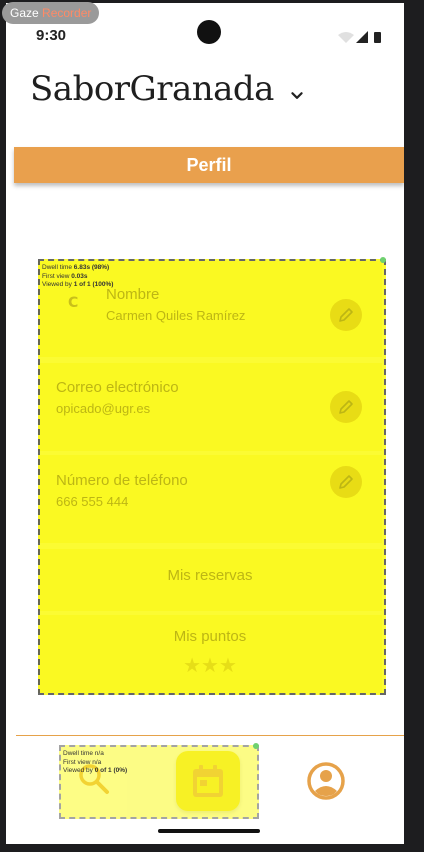 Image resolution: width=424 pixels, height=852 pixels. Describe the element at coordinates (346, 37) in the screenshot. I see `wifi-icon` at that location.